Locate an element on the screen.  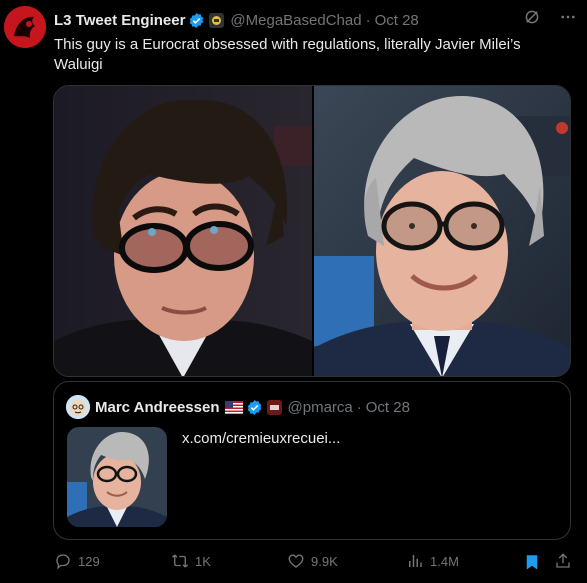
quote-header: Marc Andreessen @pmarca · Oct 28 is located at coordinates (238, 407).